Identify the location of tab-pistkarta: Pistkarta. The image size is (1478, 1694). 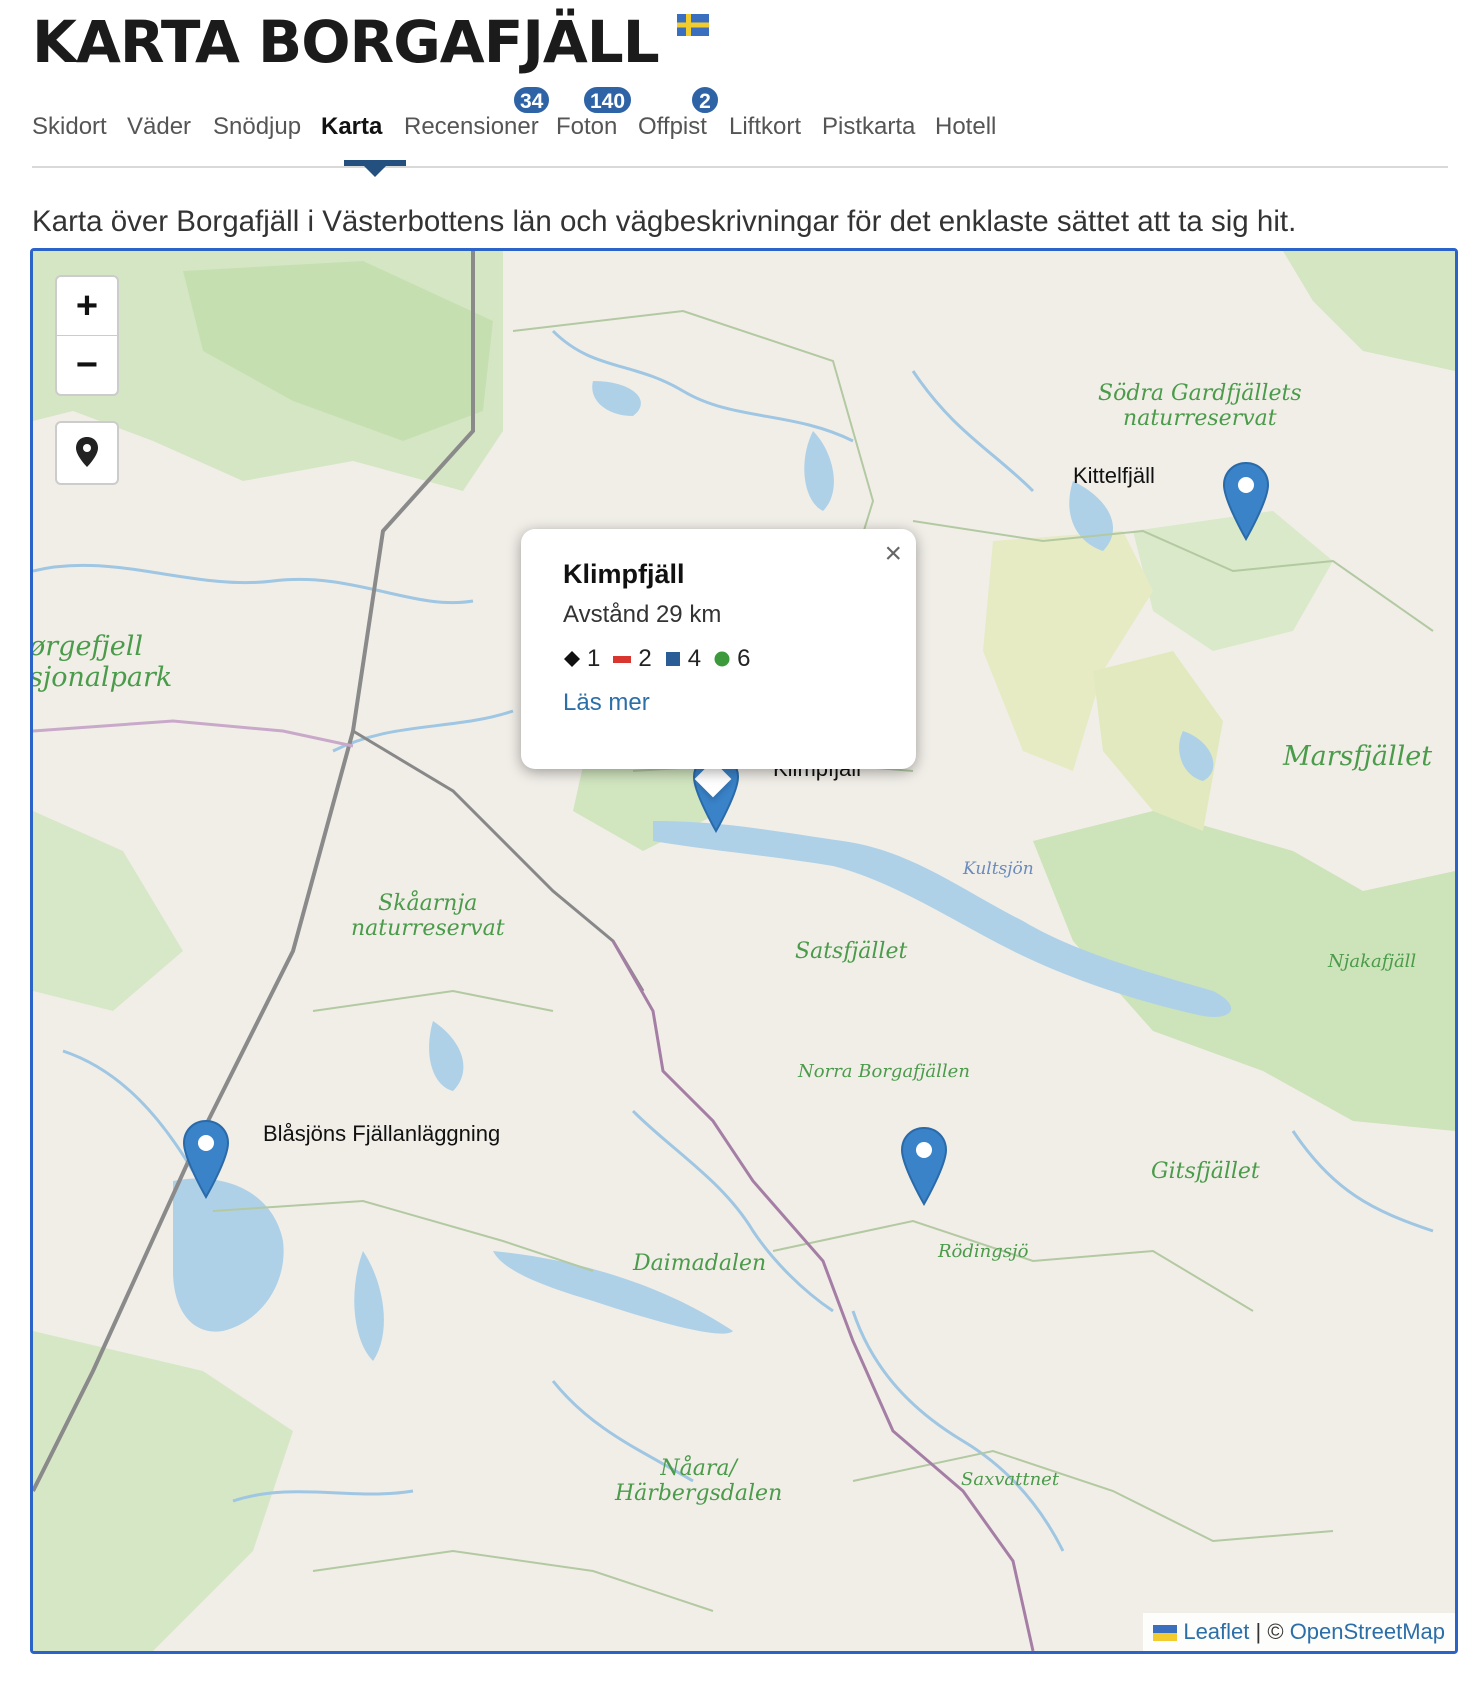
(868, 127).